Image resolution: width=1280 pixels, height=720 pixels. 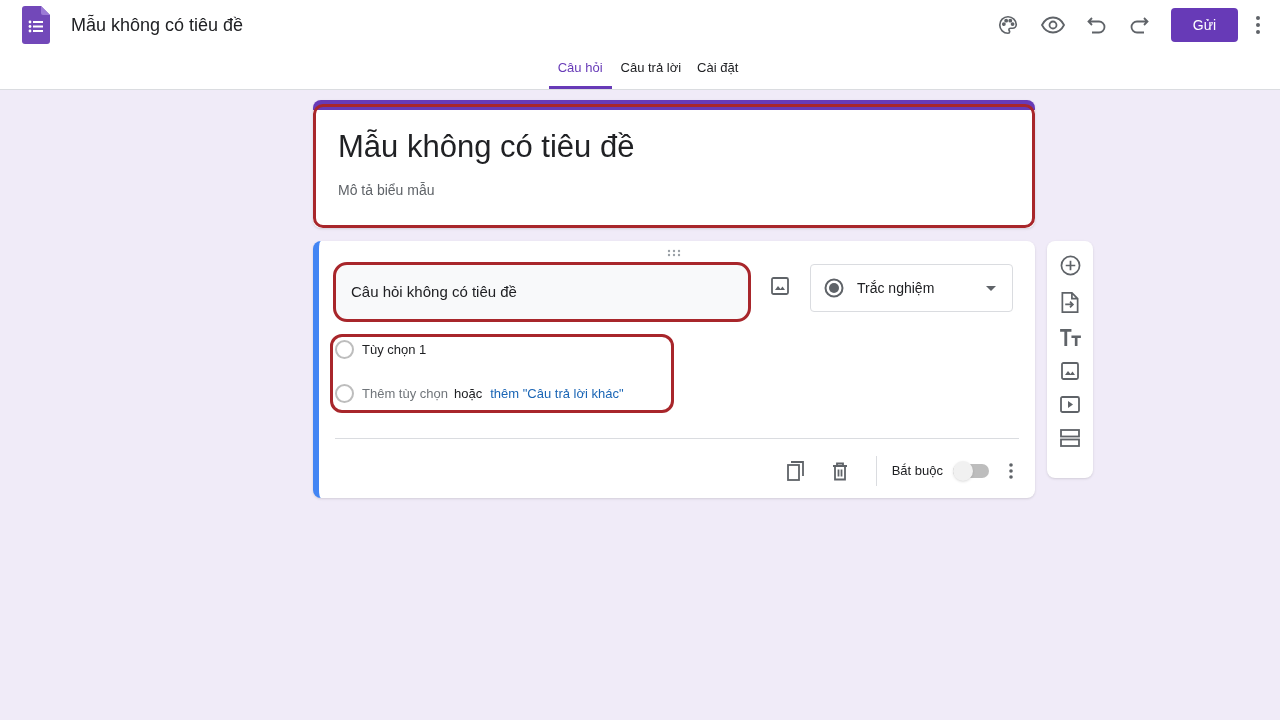 I want to click on required-toggle, so click(x=971, y=471).